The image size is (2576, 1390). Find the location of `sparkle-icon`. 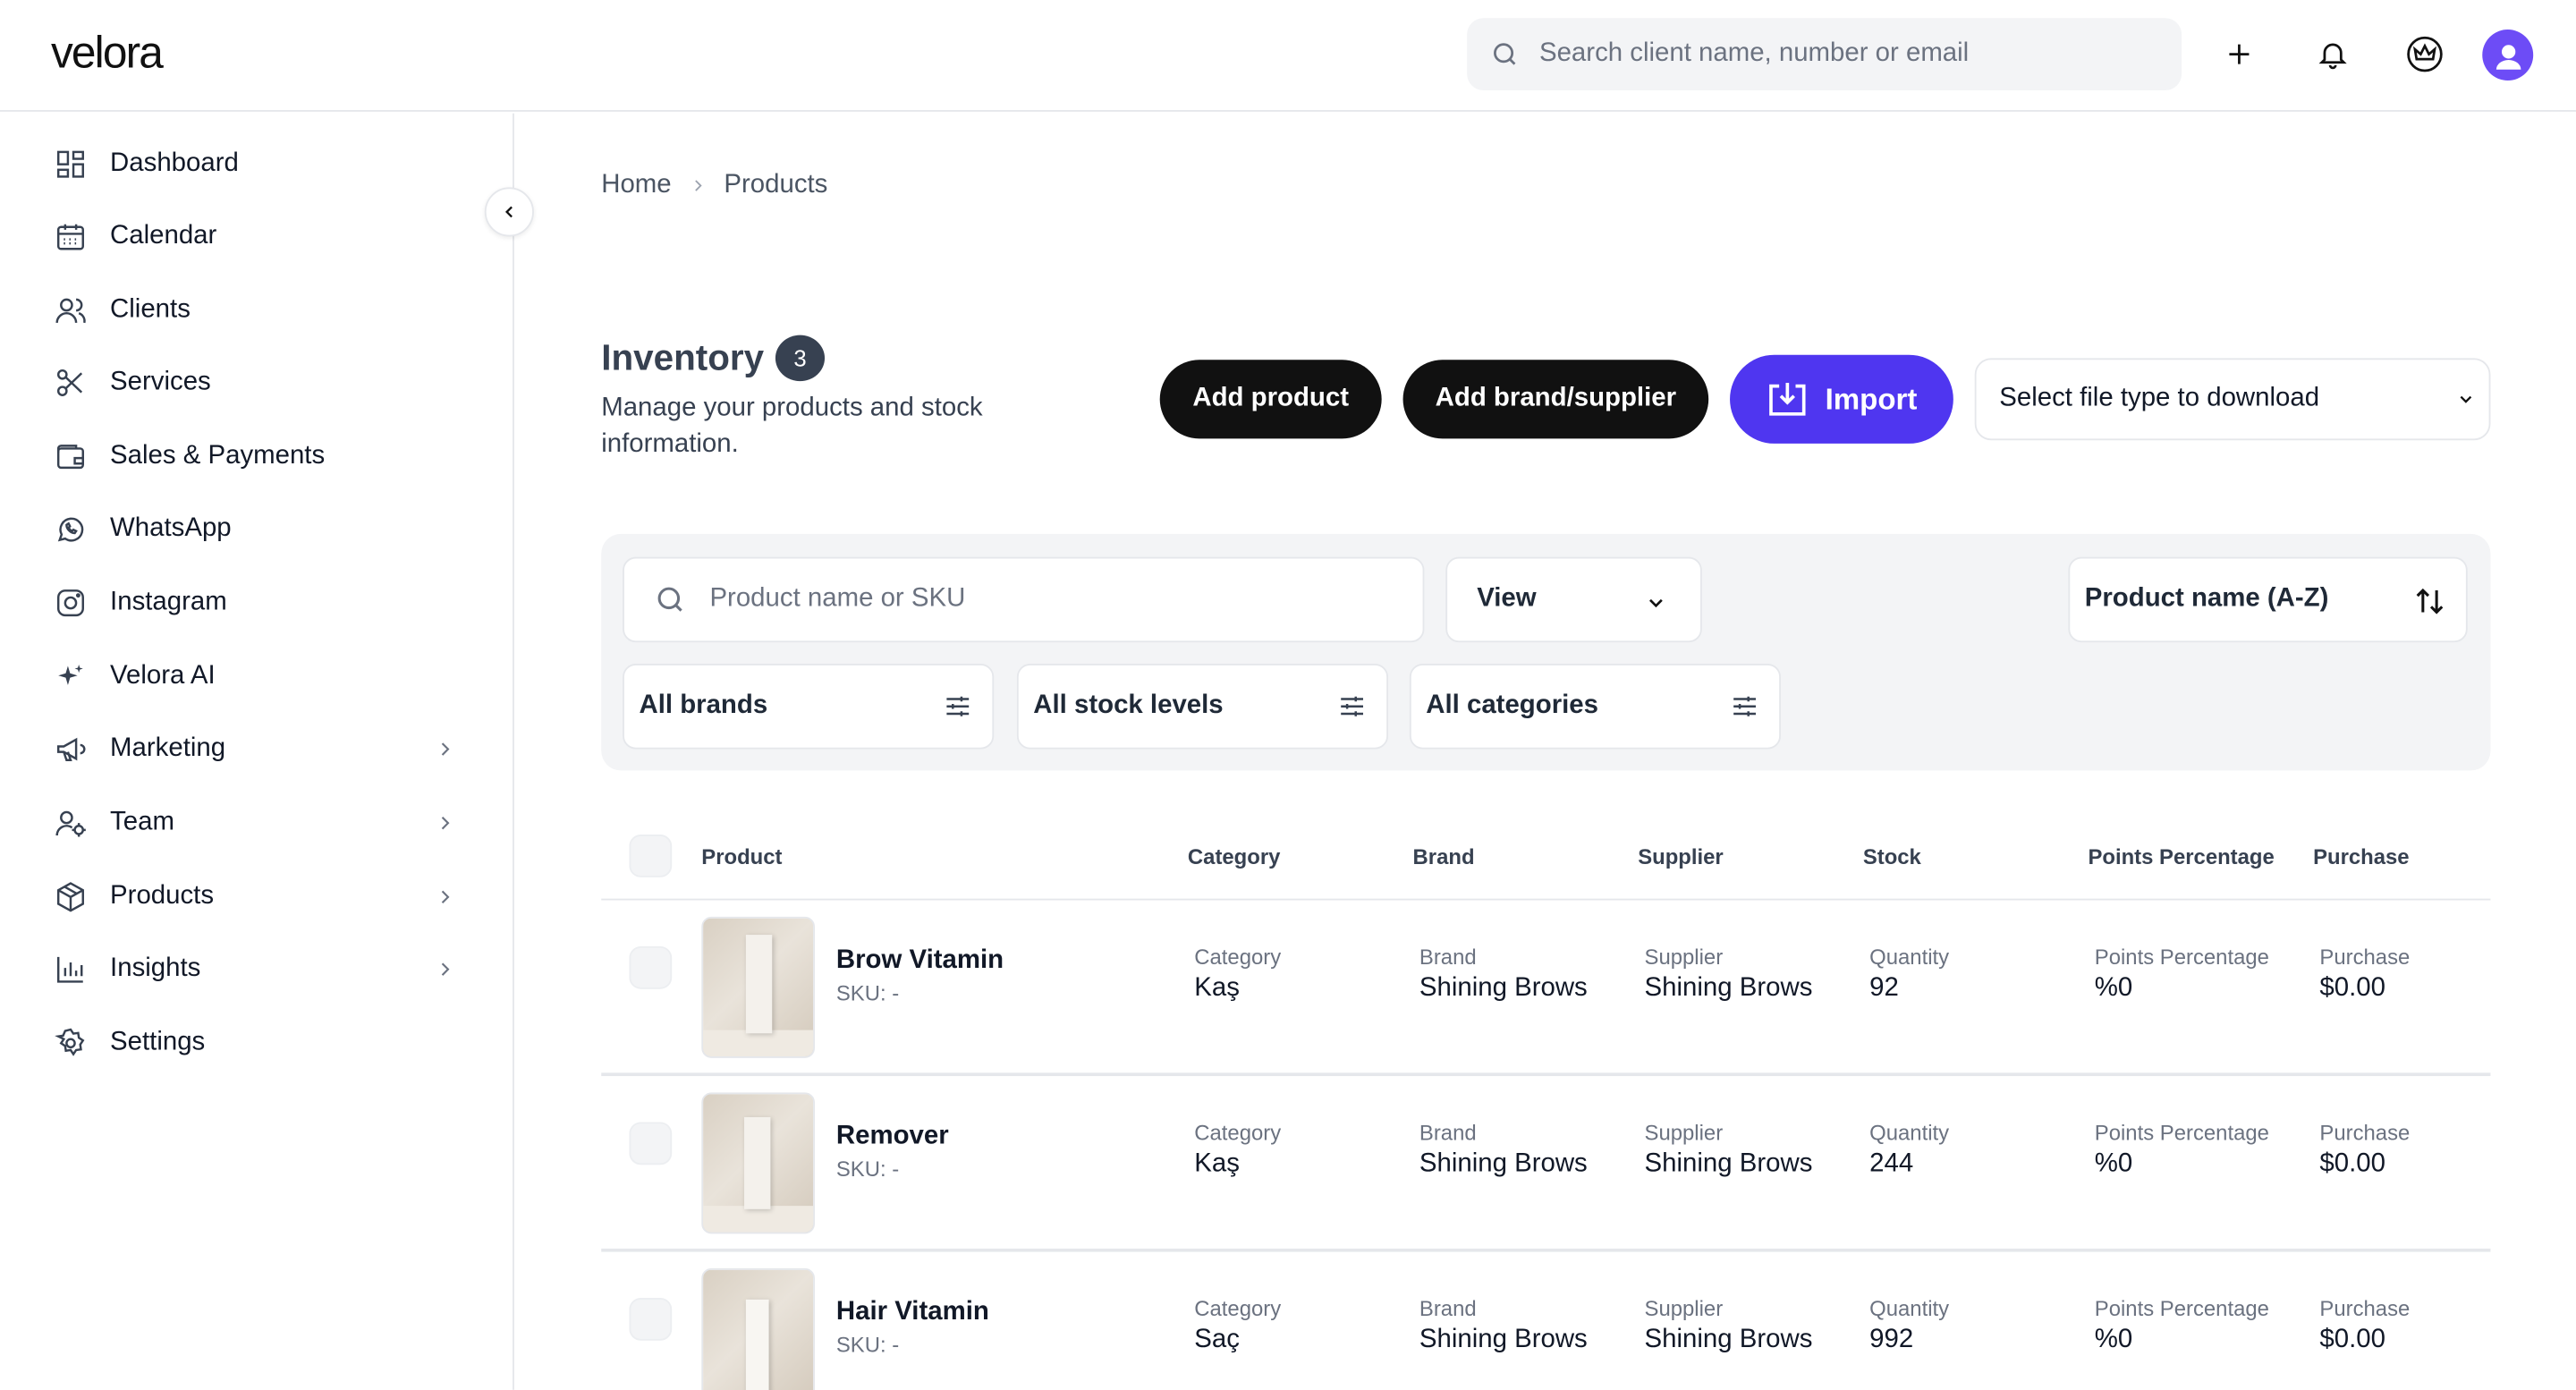

sparkle-icon is located at coordinates (71, 677).